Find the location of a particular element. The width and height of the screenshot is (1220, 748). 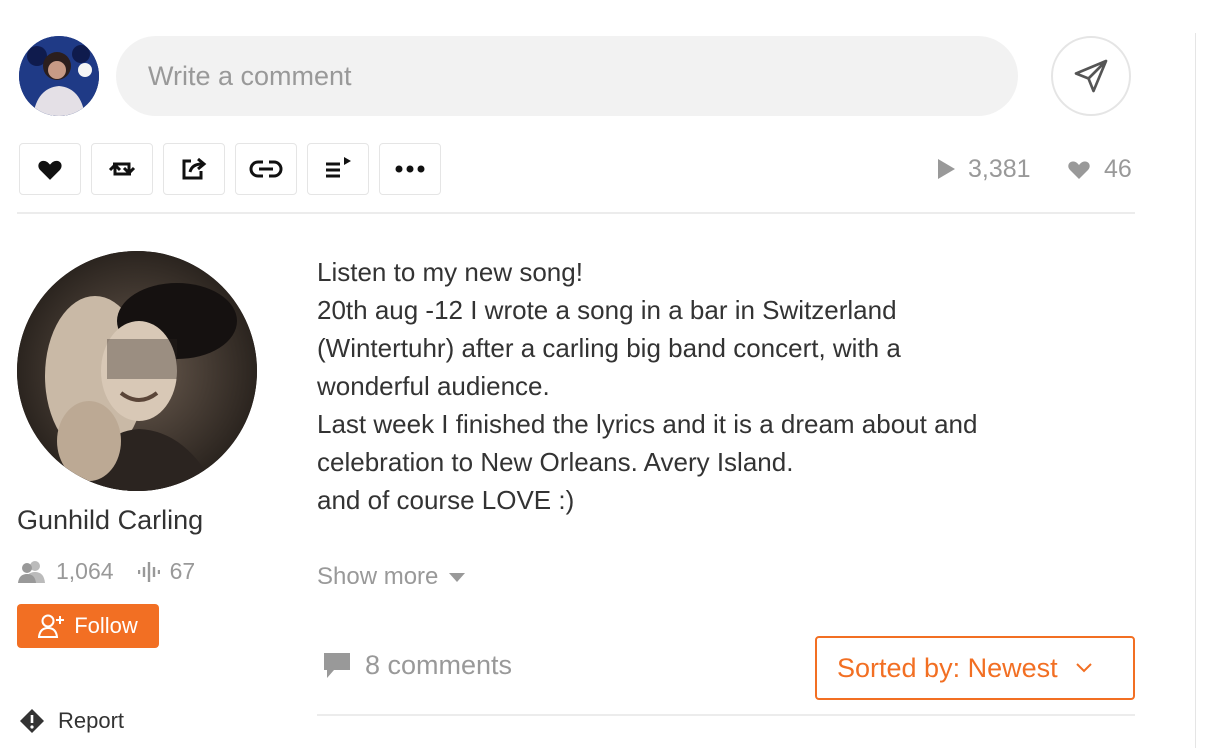

sort-dropdown: Sorted by: Newest is located at coordinates (975, 668).